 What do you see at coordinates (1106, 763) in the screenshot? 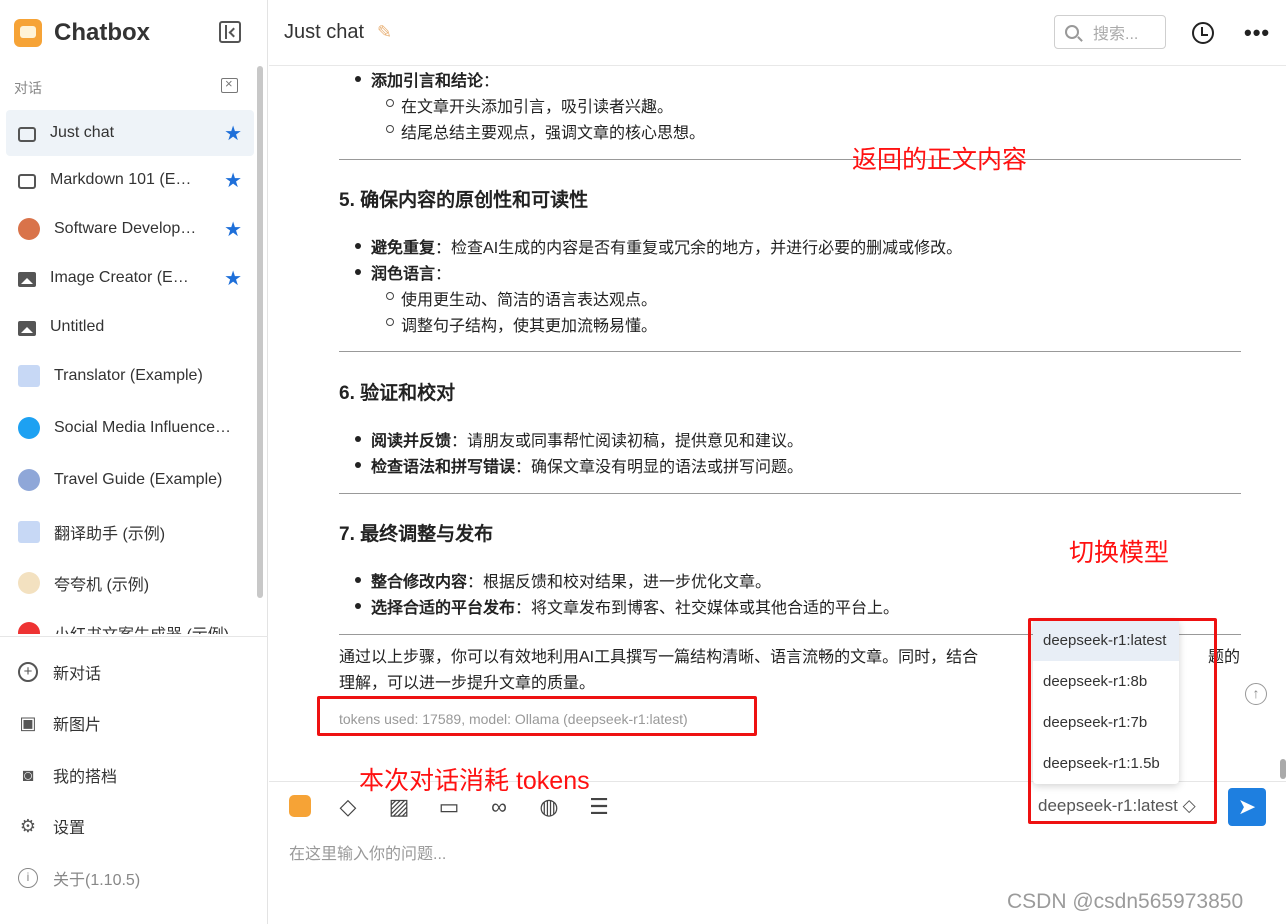
I see `model-option: deepseek-r1:1.5b` at bounding box center [1106, 763].